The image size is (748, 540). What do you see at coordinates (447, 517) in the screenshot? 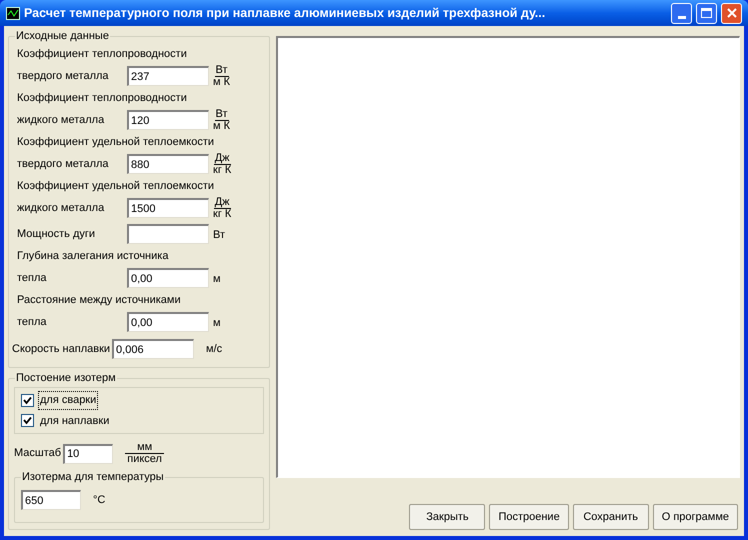
I see `dialog-button: Закрыть` at bounding box center [447, 517].